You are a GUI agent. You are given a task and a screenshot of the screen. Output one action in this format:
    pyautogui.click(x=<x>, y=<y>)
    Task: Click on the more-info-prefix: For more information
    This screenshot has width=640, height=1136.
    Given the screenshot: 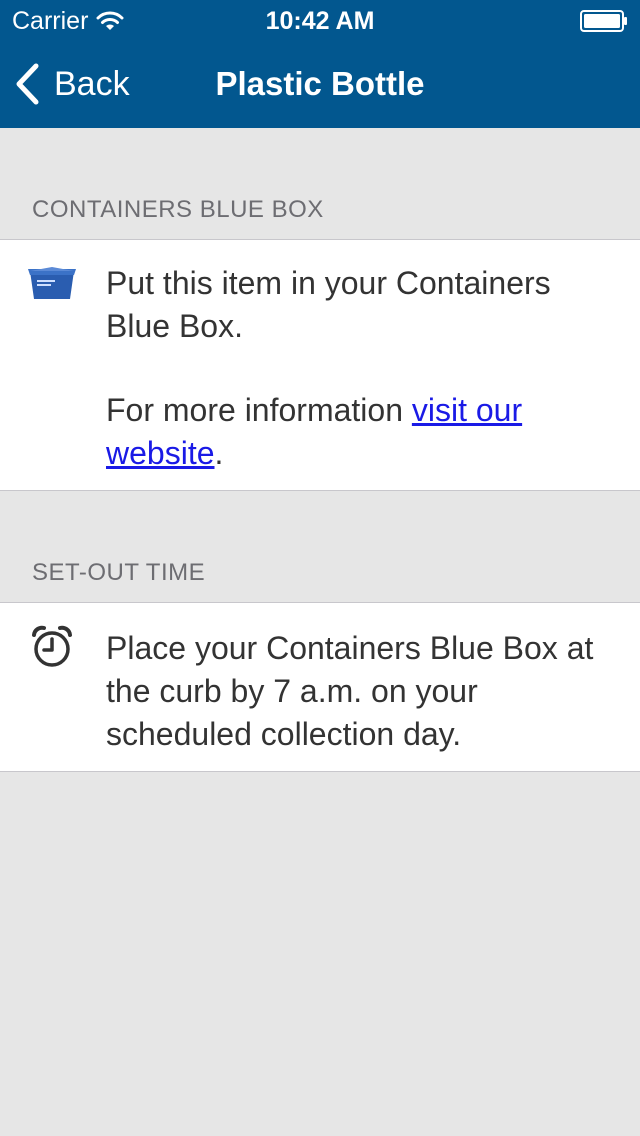 What is the action you would take?
    pyautogui.click(x=259, y=410)
    